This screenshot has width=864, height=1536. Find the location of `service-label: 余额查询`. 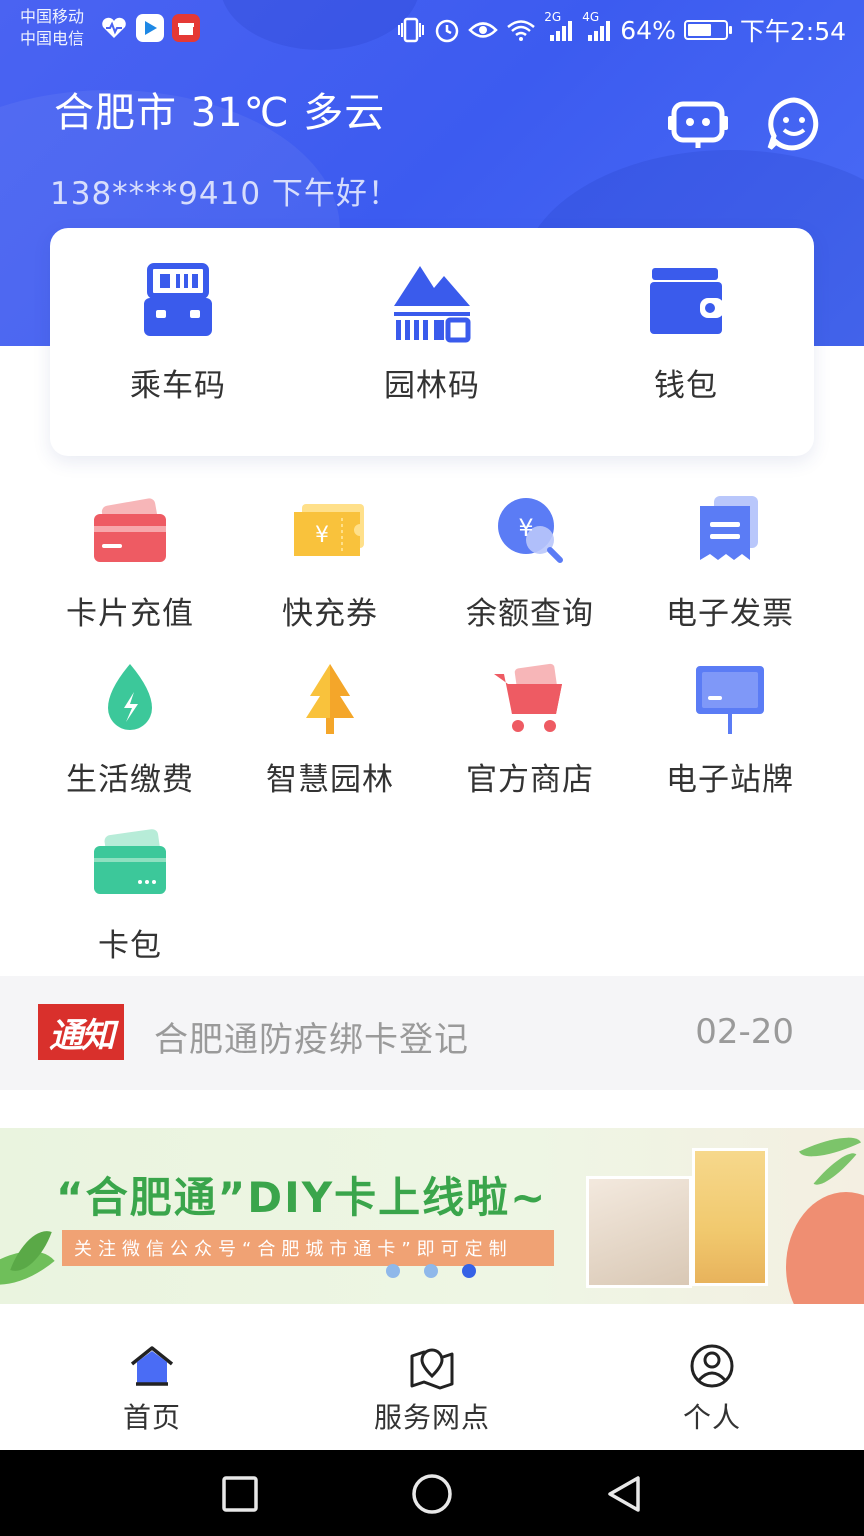

service-label: 余额查询 is located at coordinates (530, 614).